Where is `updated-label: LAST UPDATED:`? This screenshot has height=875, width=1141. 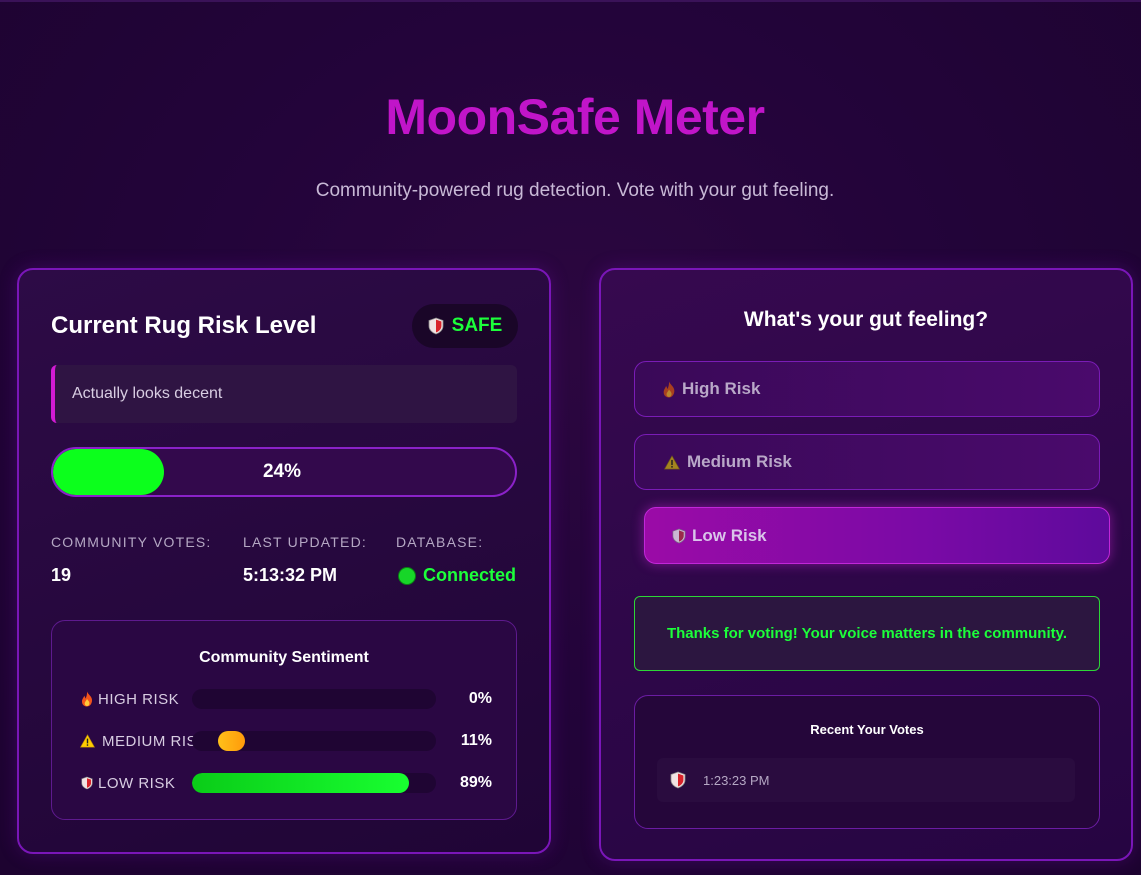 updated-label: LAST UPDATED: is located at coordinates (305, 542).